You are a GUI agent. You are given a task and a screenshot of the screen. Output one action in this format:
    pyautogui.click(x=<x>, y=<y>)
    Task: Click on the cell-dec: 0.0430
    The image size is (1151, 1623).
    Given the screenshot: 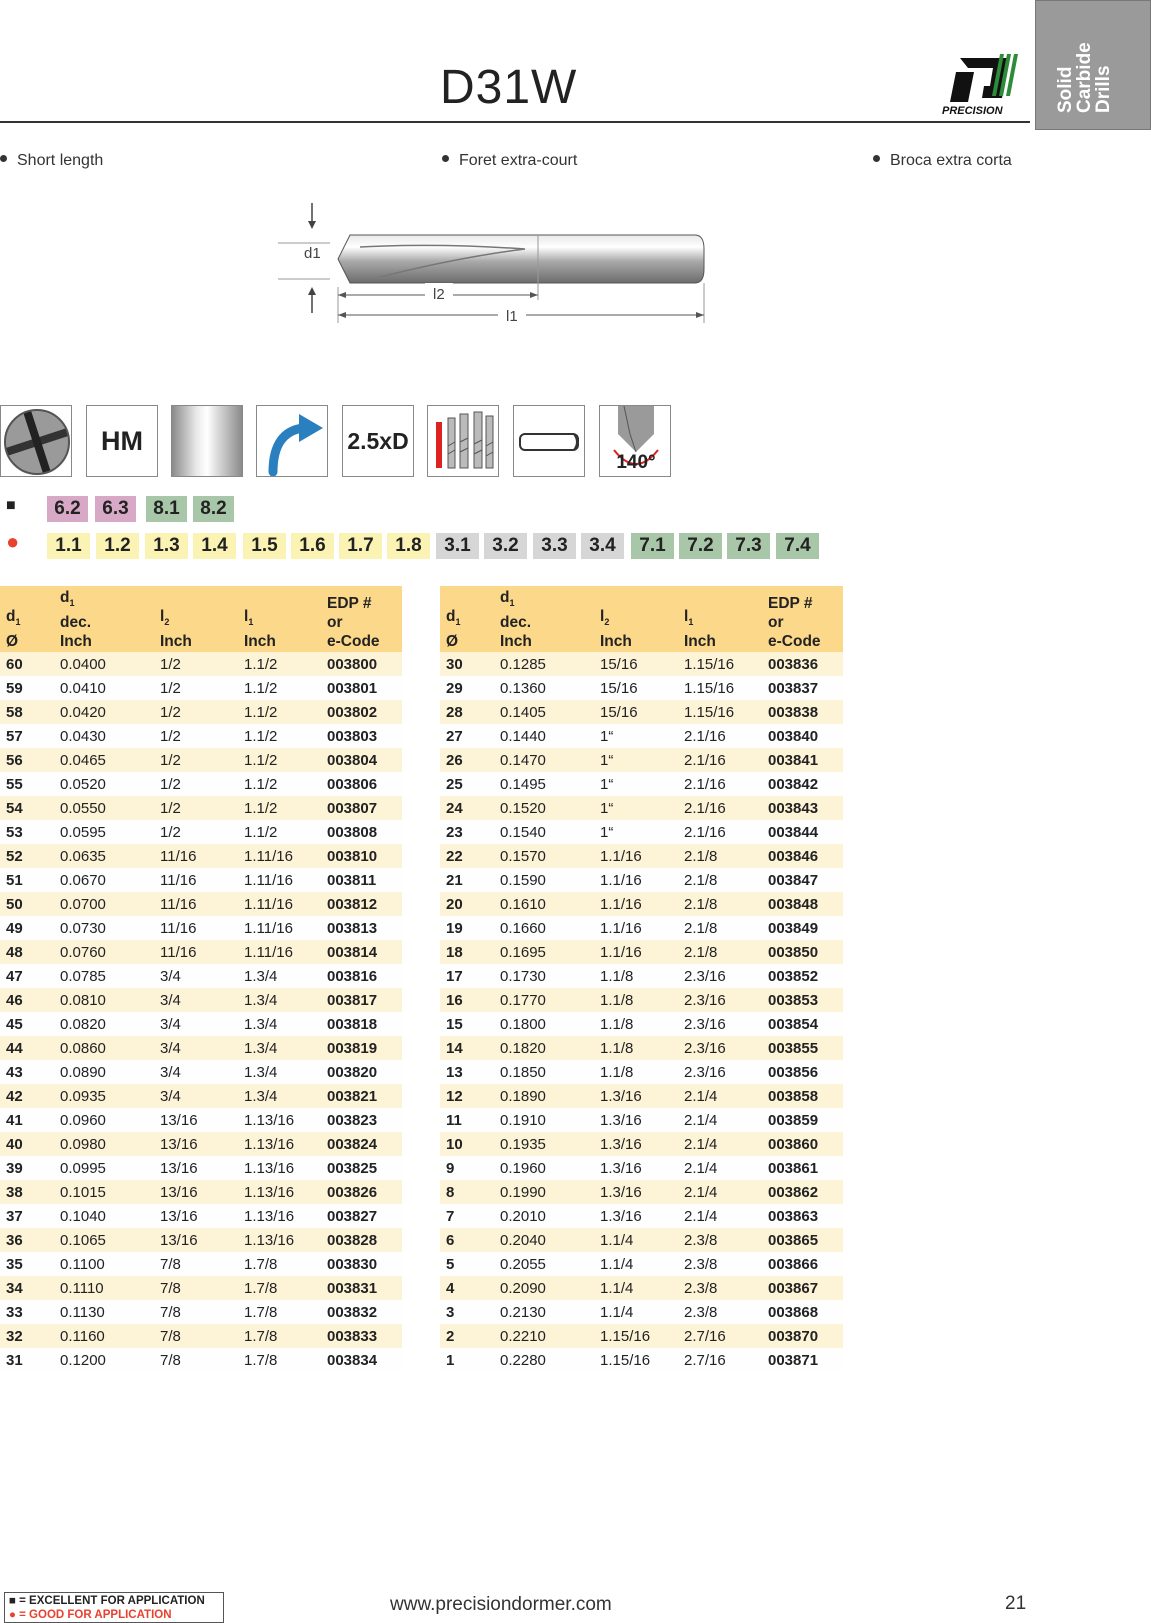 What is the action you would take?
    pyautogui.click(x=104, y=736)
    